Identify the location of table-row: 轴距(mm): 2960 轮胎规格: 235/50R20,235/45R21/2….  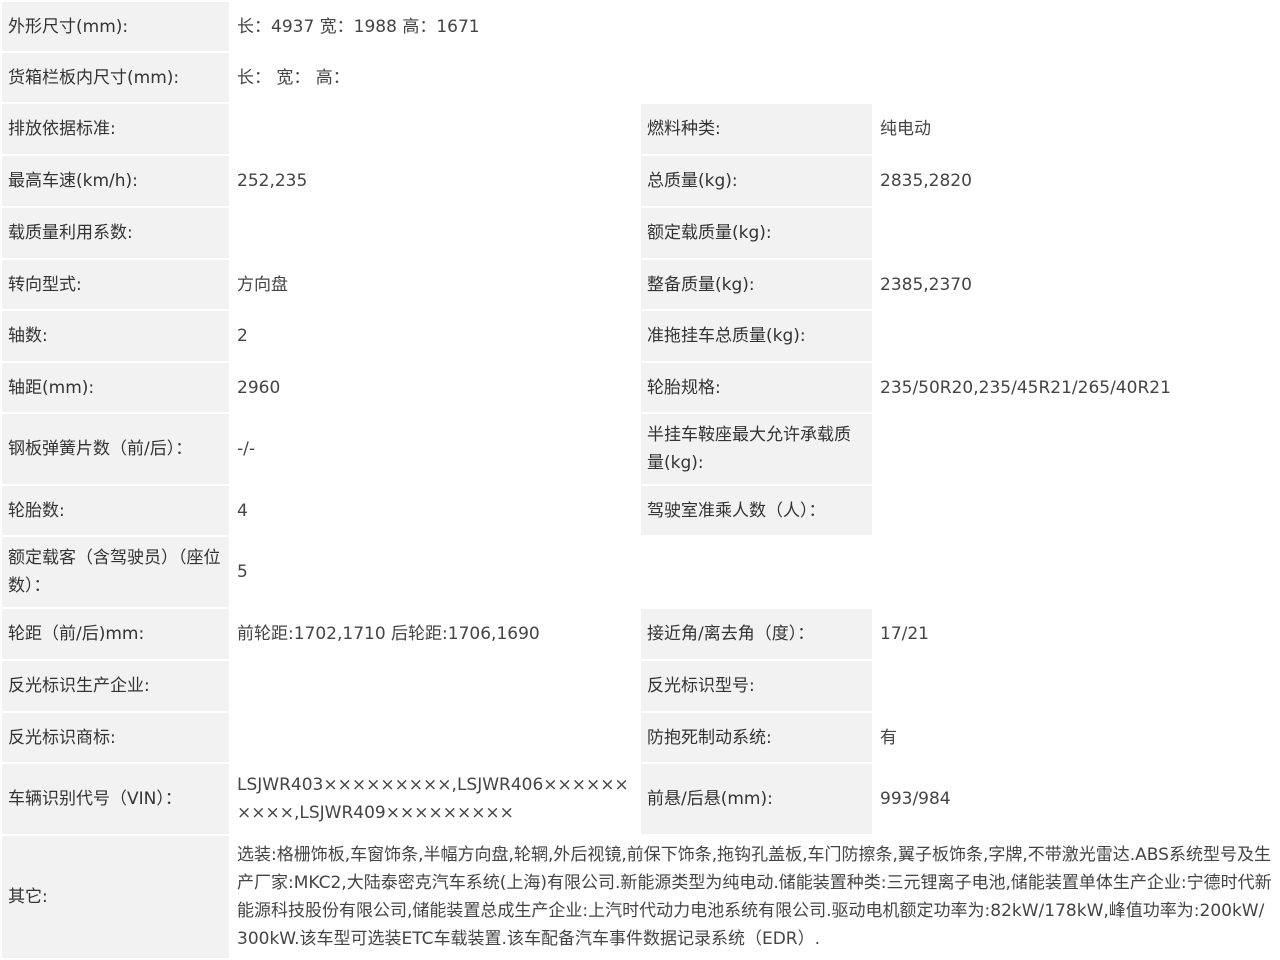
(640, 387).